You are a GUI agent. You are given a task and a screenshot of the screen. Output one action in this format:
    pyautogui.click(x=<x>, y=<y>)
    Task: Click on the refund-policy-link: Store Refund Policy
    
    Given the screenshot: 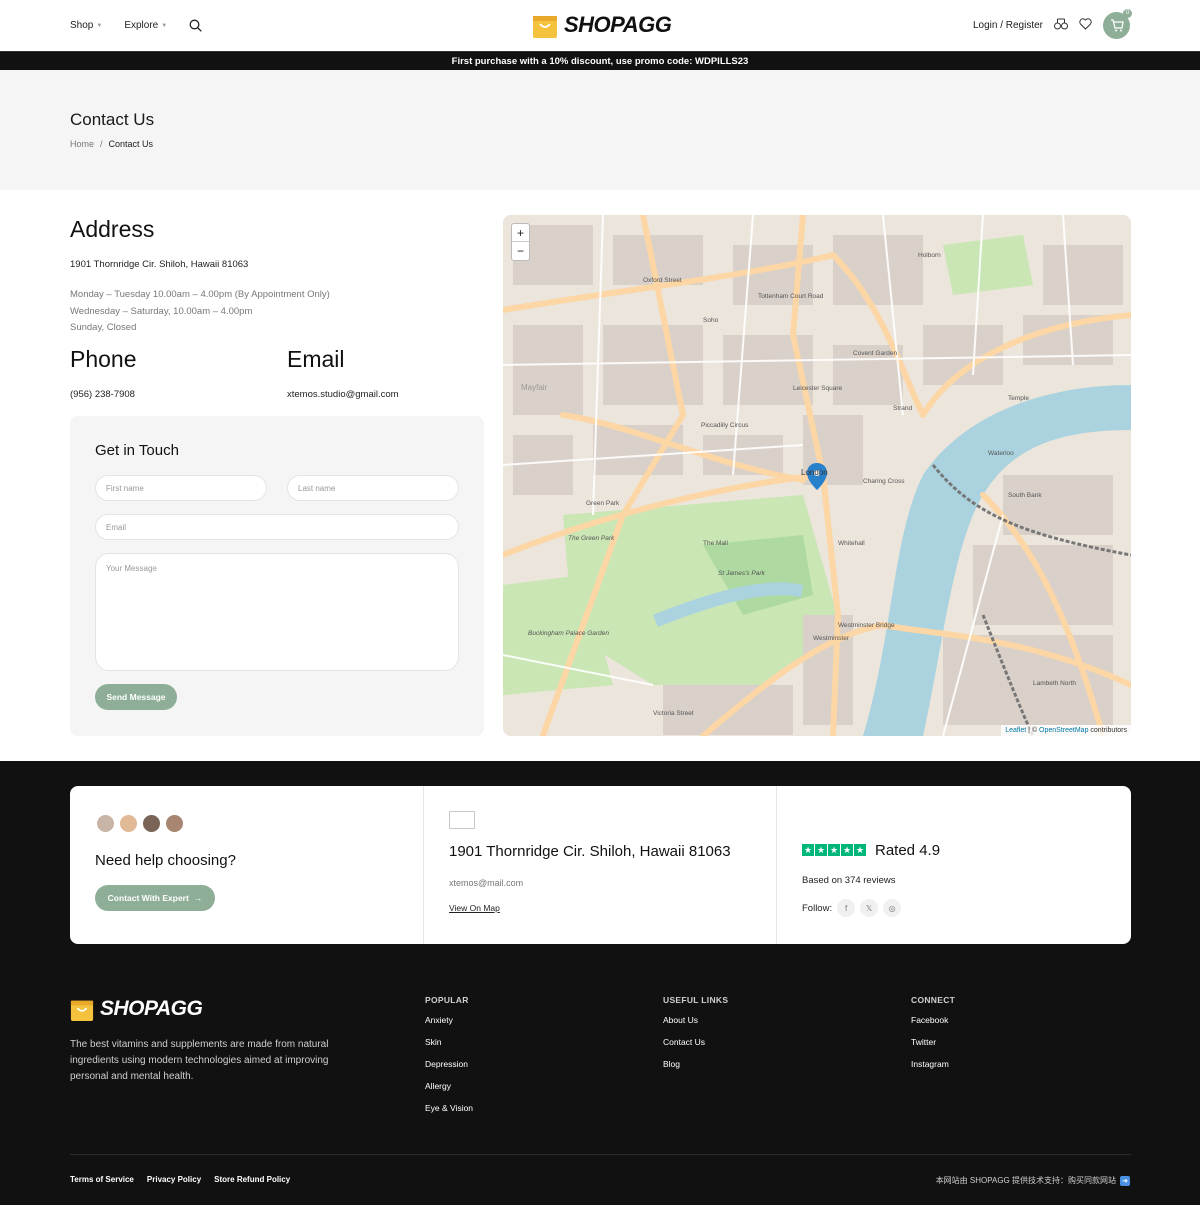 What is the action you would take?
    pyautogui.click(x=252, y=1179)
    